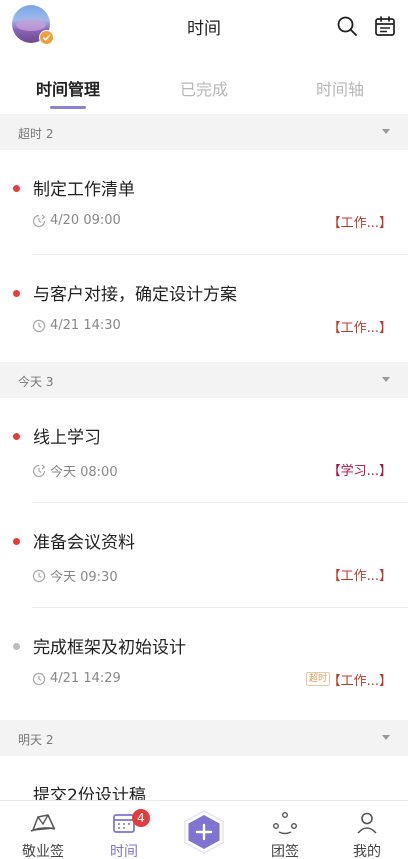 The width and height of the screenshot is (408, 859). What do you see at coordinates (285, 851) in the screenshot?
I see `nav-label: 团签` at bounding box center [285, 851].